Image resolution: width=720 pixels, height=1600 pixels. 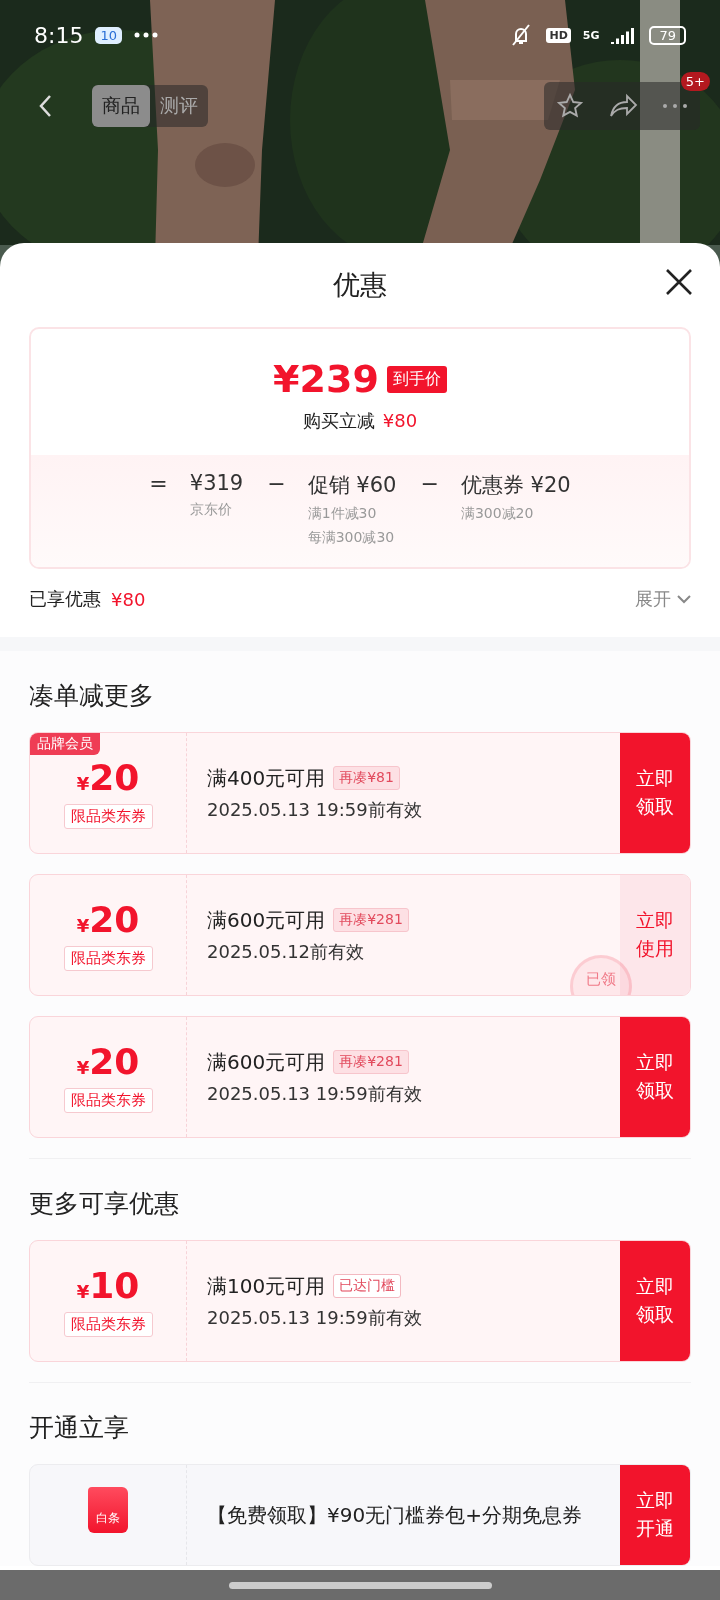 What do you see at coordinates (179, 106) in the screenshot?
I see `header-tab: 测评` at bounding box center [179, 106].